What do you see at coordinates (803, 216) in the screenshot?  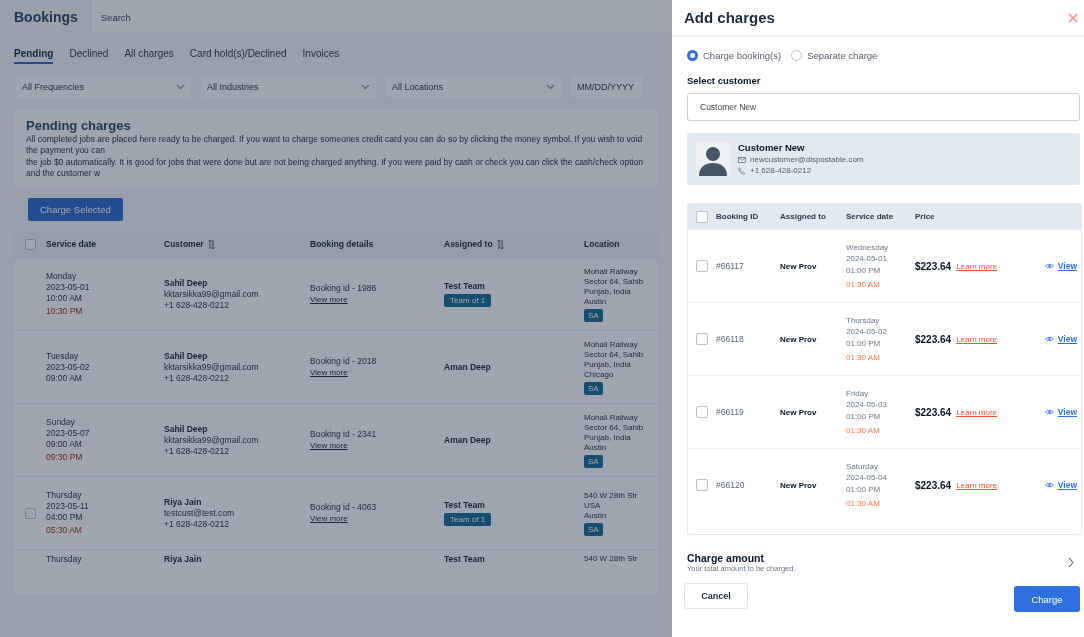 I see `column-header: Assigned to` at bounding box center [803, 216].